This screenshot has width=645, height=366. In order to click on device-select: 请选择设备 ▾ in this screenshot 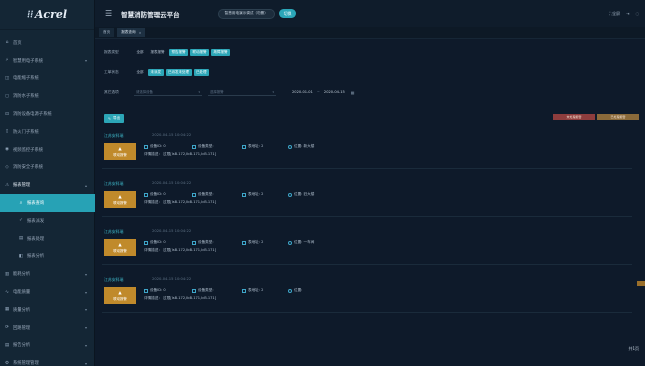, I will do `click(168, 92)`.